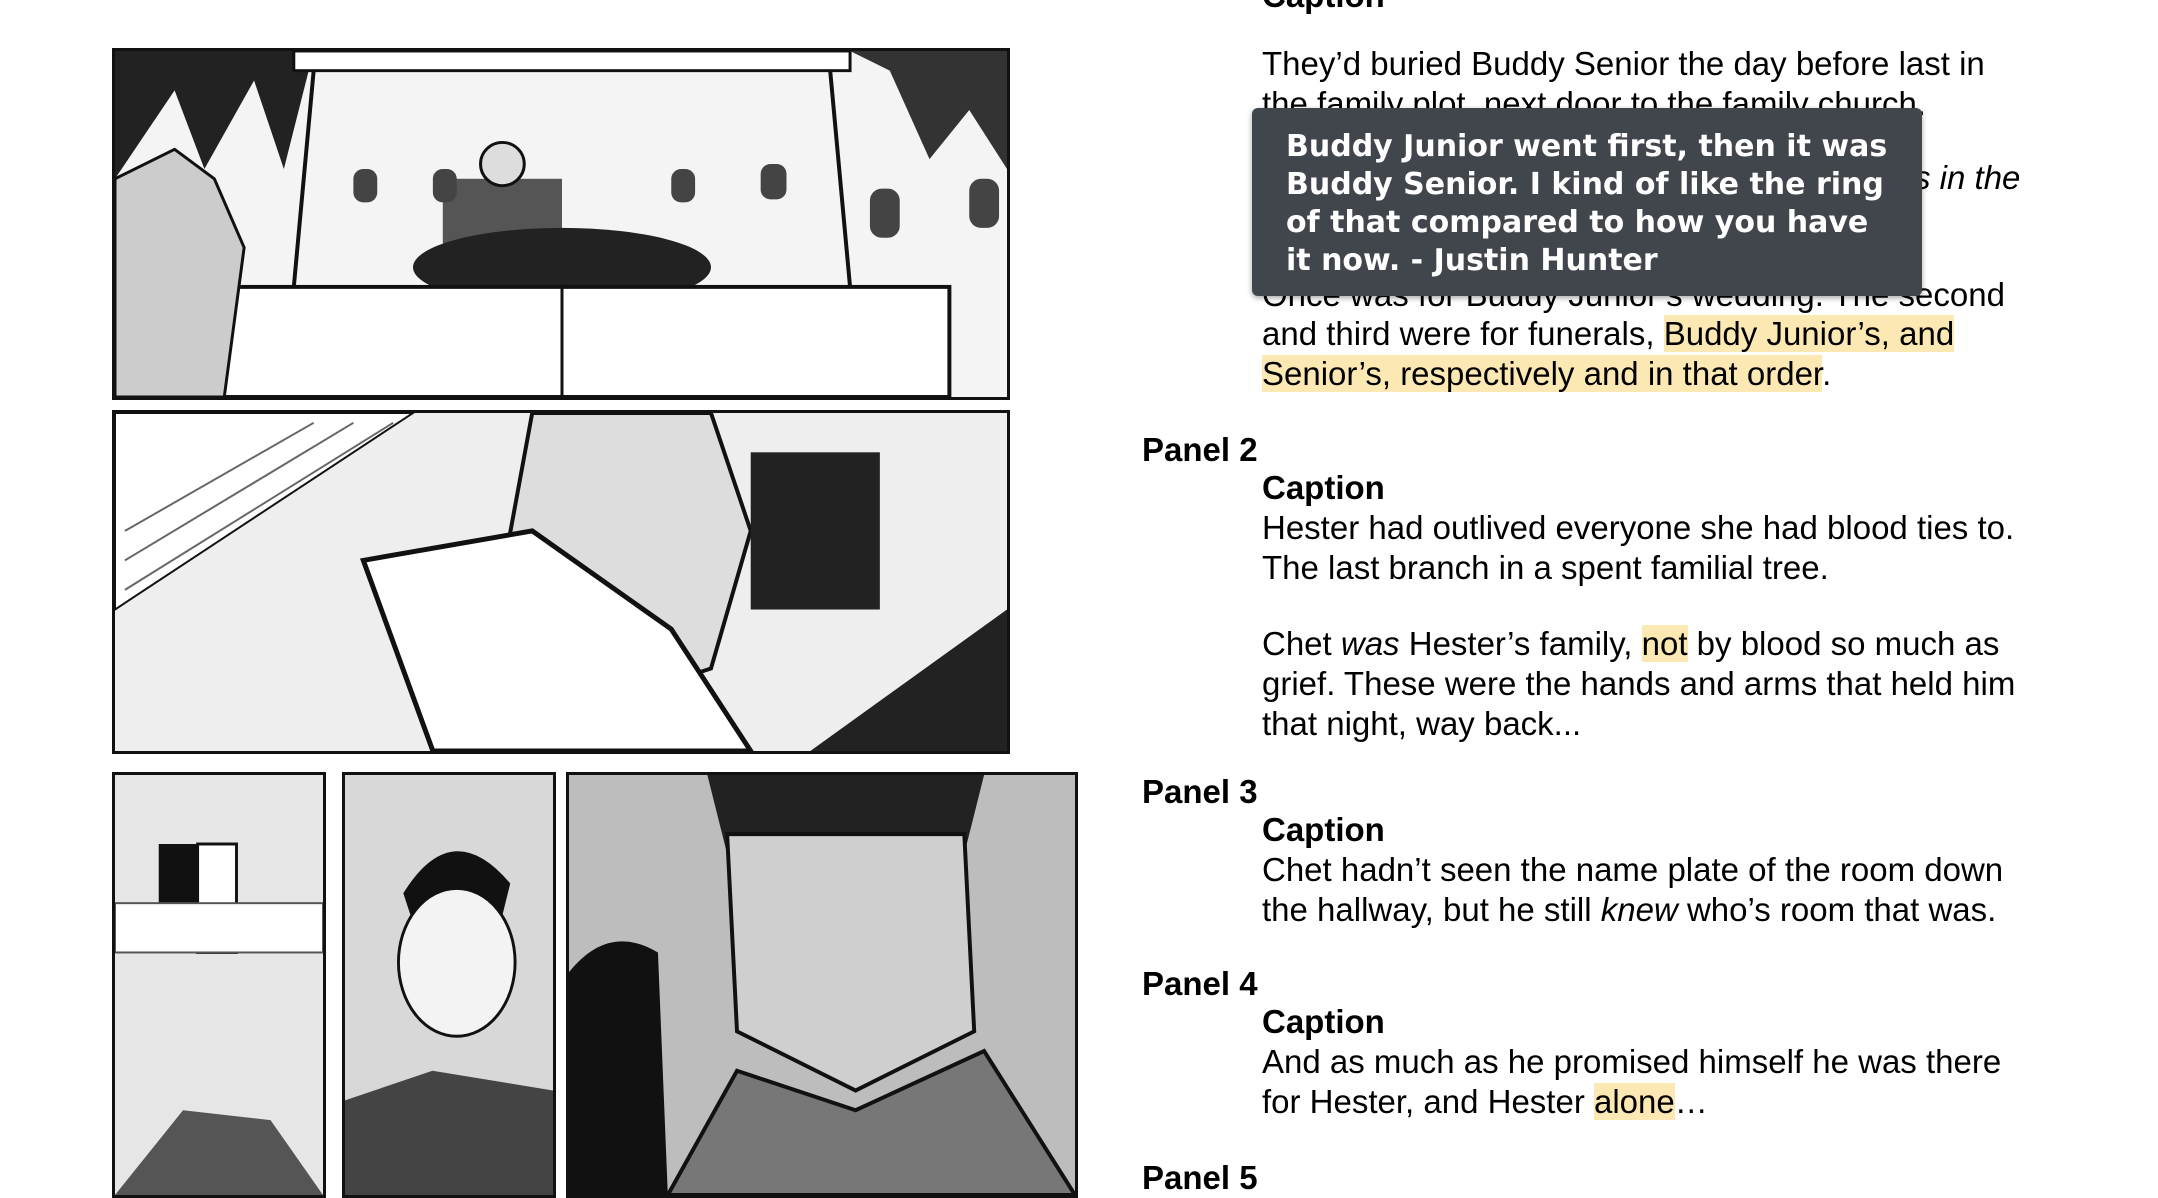  What do you see at coordinates (1301, 643) in the screenshot?
I see `text-run: Chet` at bounding box center [1301, 643].